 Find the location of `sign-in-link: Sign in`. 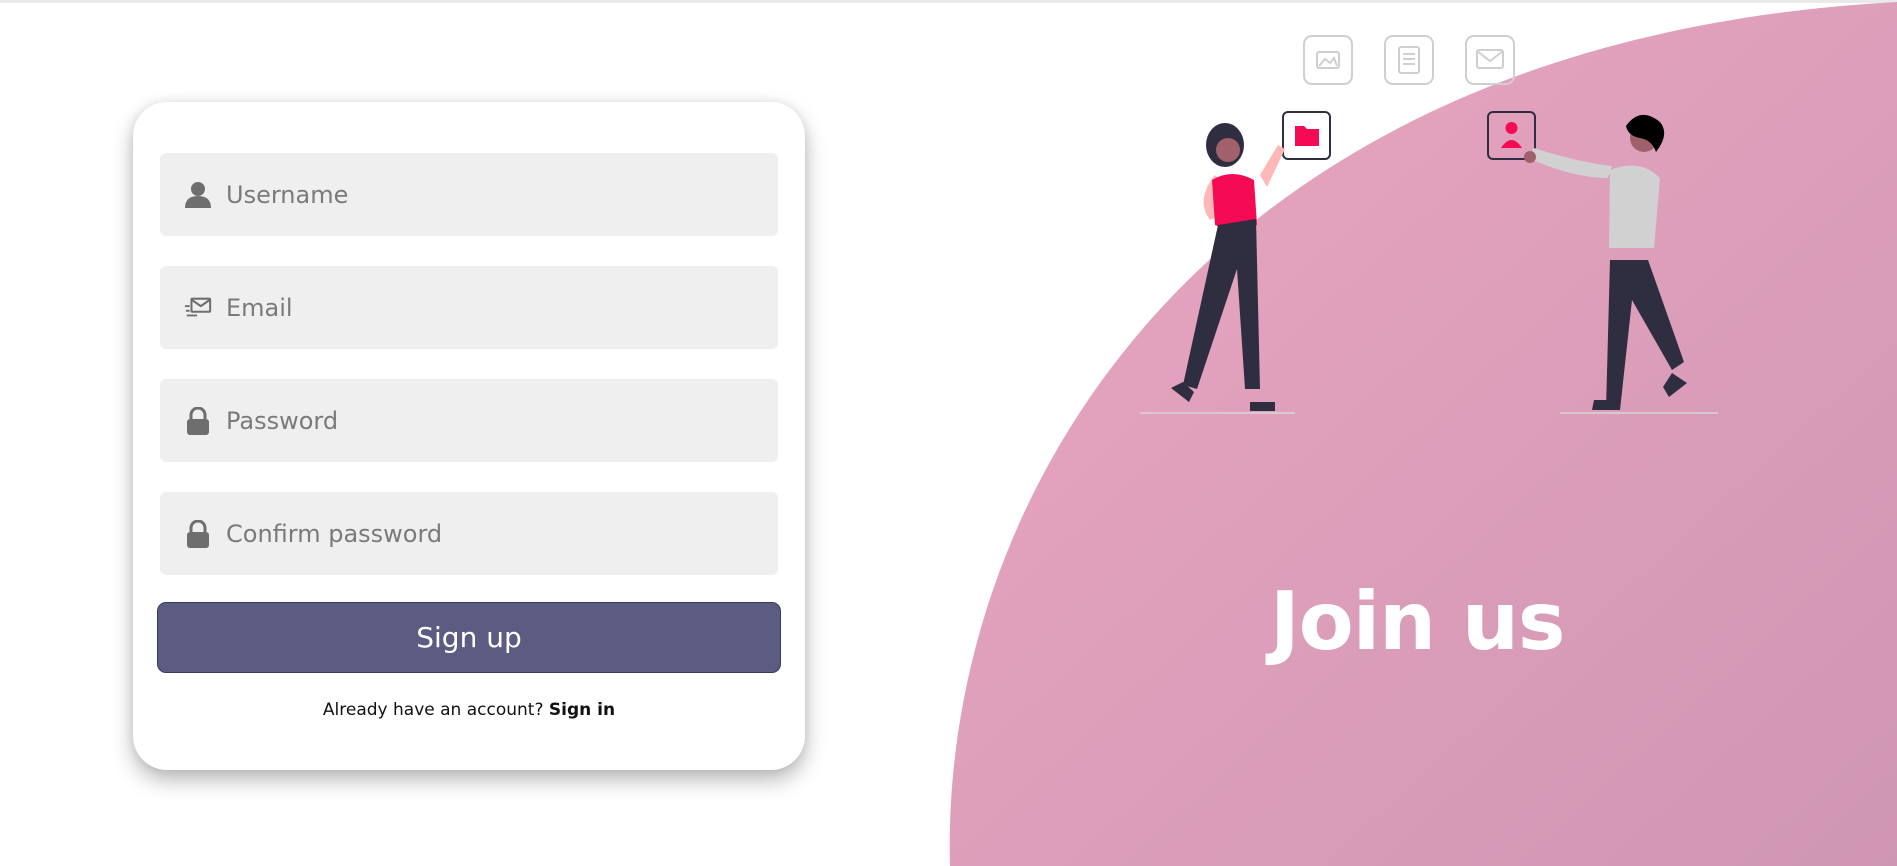

sign-in-link: Sign in is located at coordinates (582, 710).